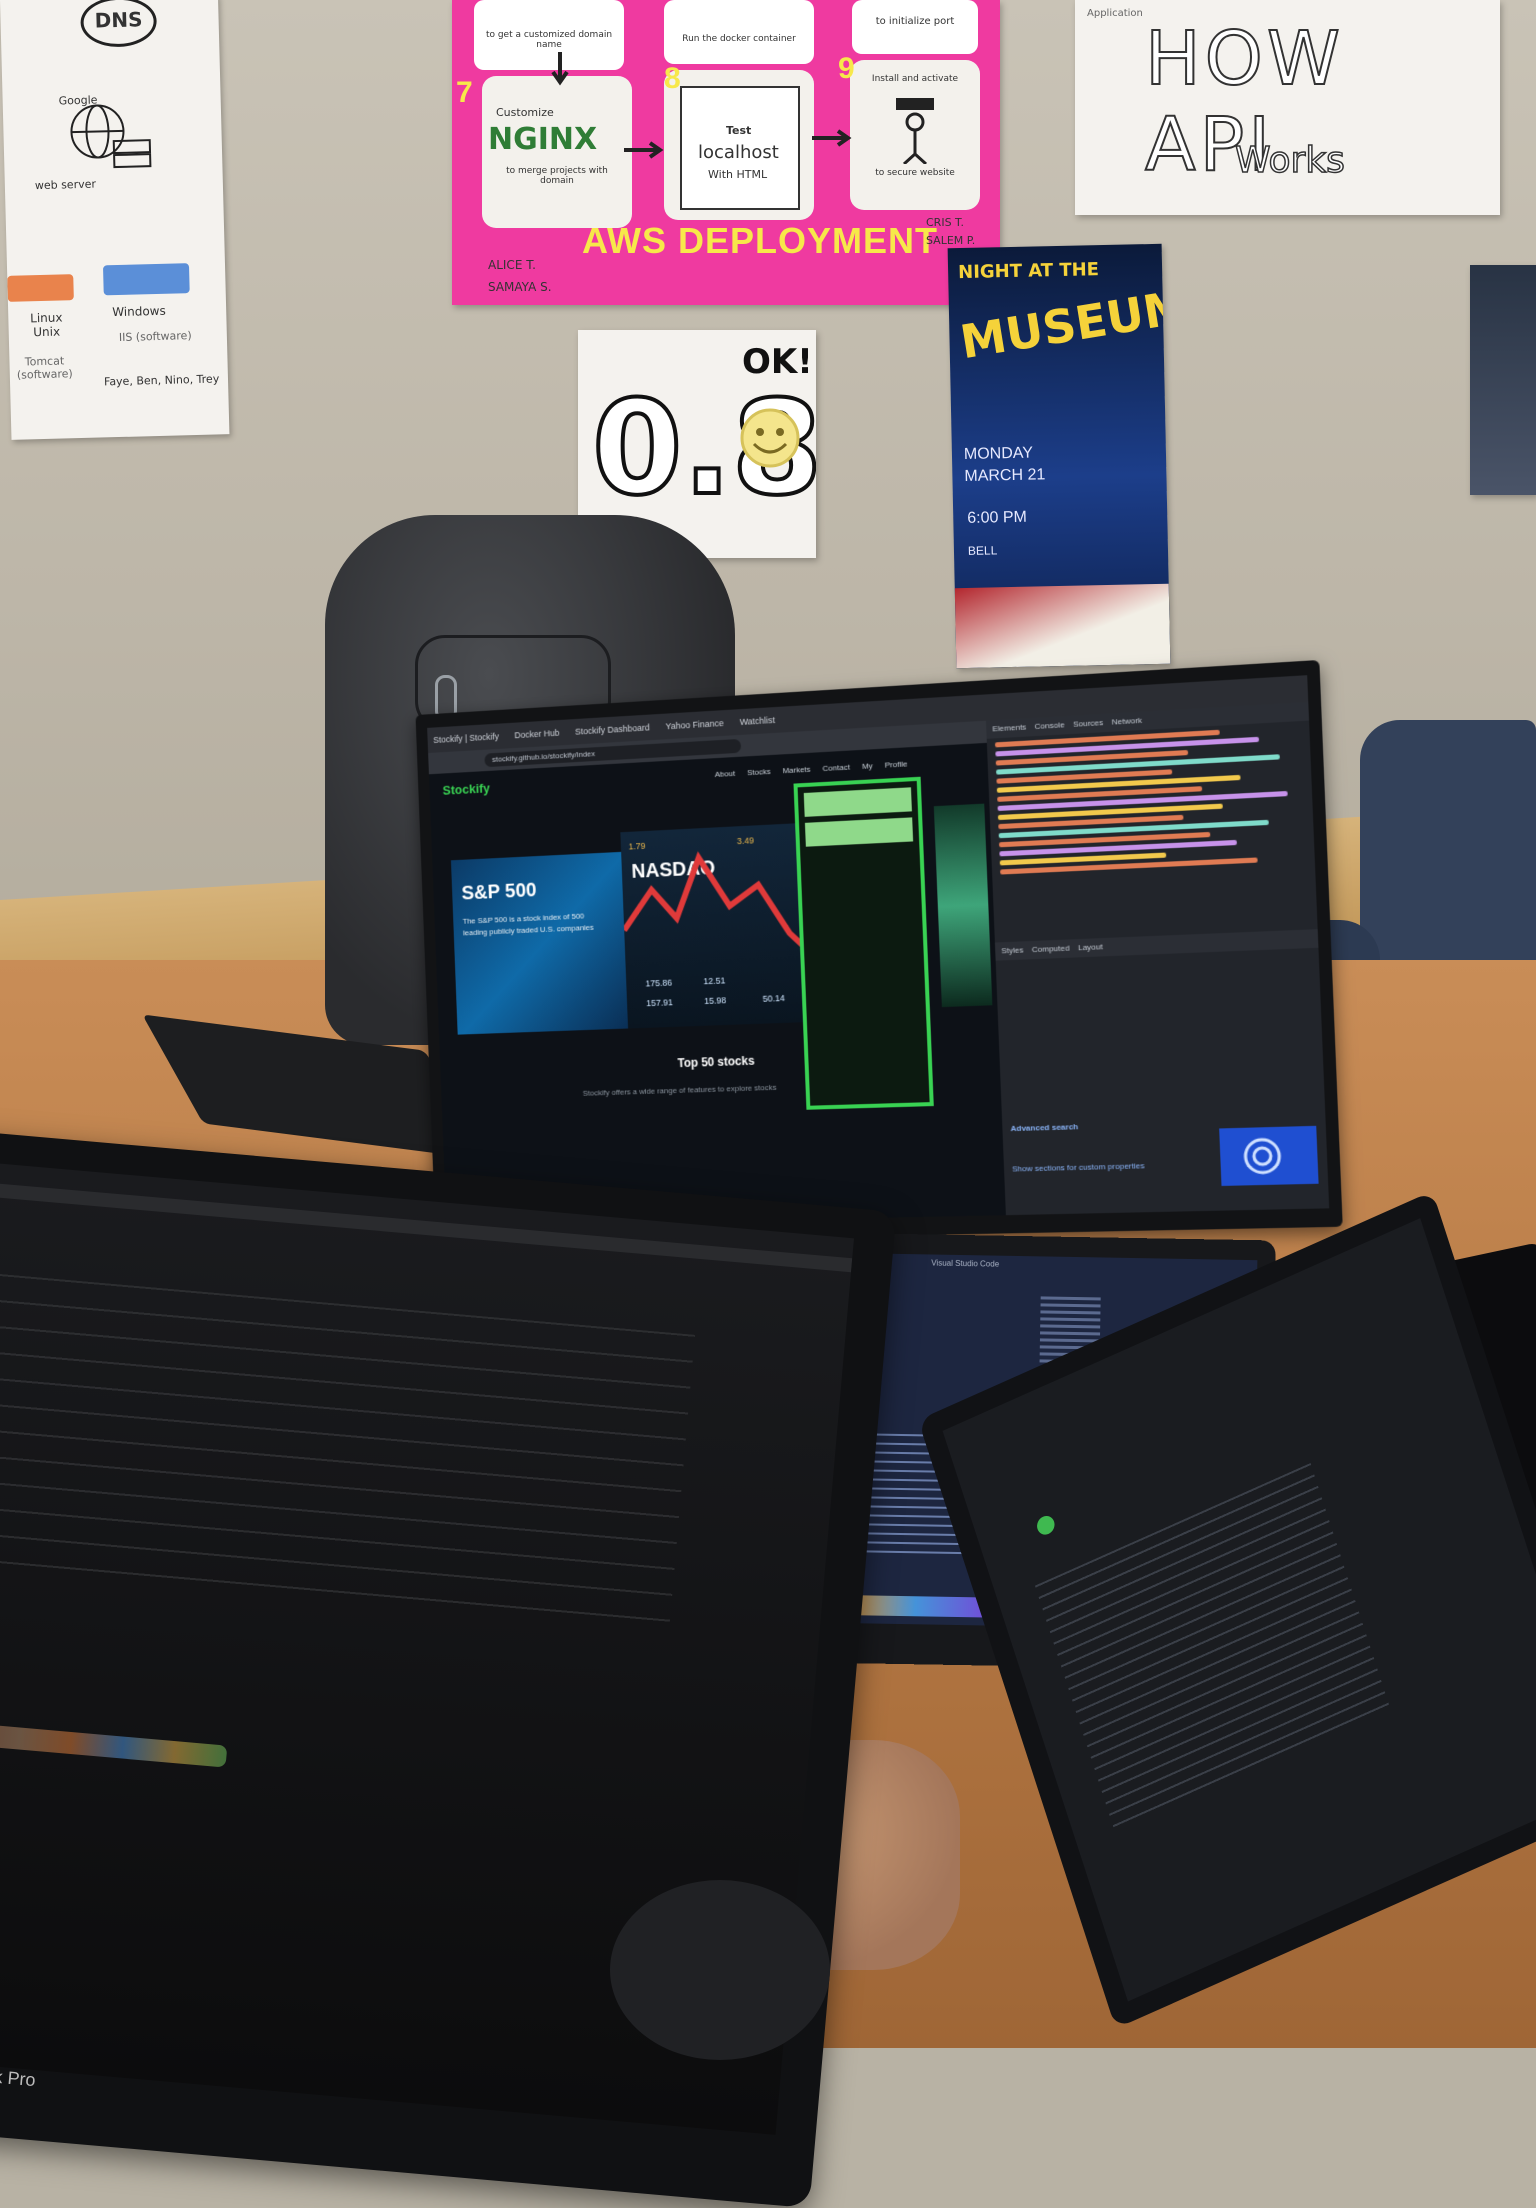 The height and width of the screenshot is (2208, 1536). Describe the element at coordinates (720, 1970) in the screenshot. I see `sleeve` at that location.